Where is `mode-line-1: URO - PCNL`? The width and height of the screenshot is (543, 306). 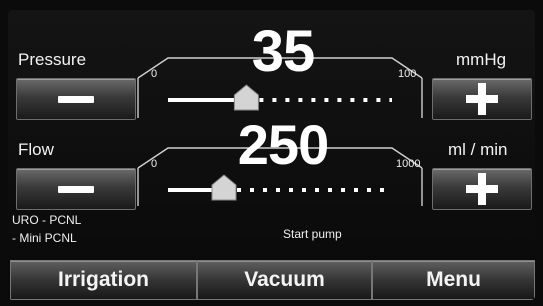 mode-line-1: URO - PCNL is located at coordinates (47, 220).